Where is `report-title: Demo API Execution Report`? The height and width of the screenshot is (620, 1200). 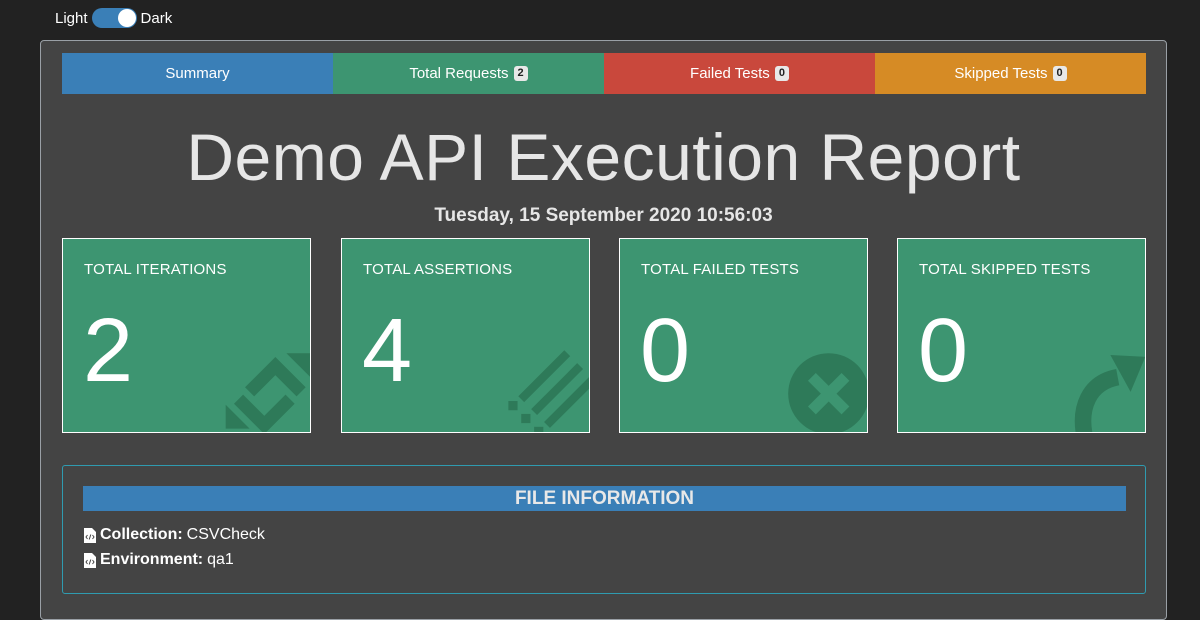 report-title: Demo API Execution Report is located at coordinates (603, 157).